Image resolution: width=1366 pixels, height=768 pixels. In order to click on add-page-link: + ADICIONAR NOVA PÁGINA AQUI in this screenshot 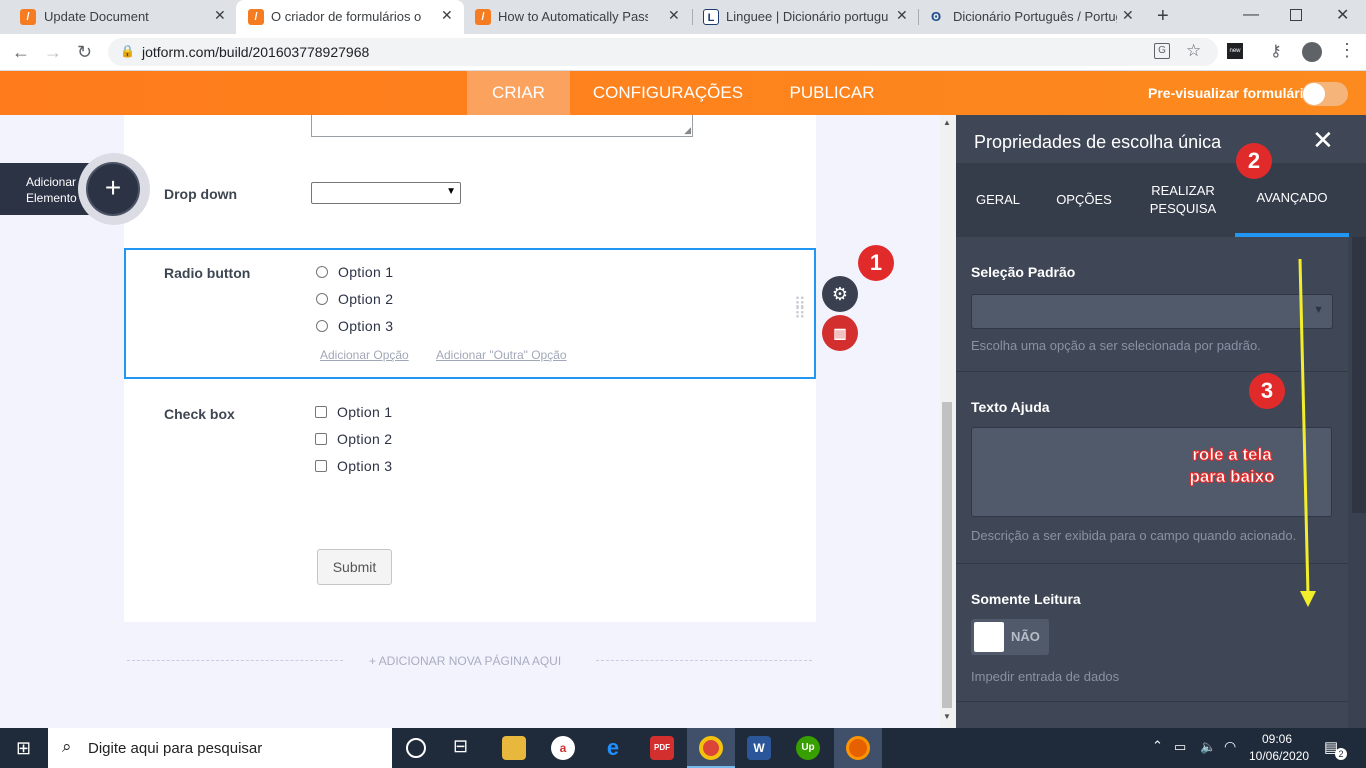, I will do `click(465, 661)`.